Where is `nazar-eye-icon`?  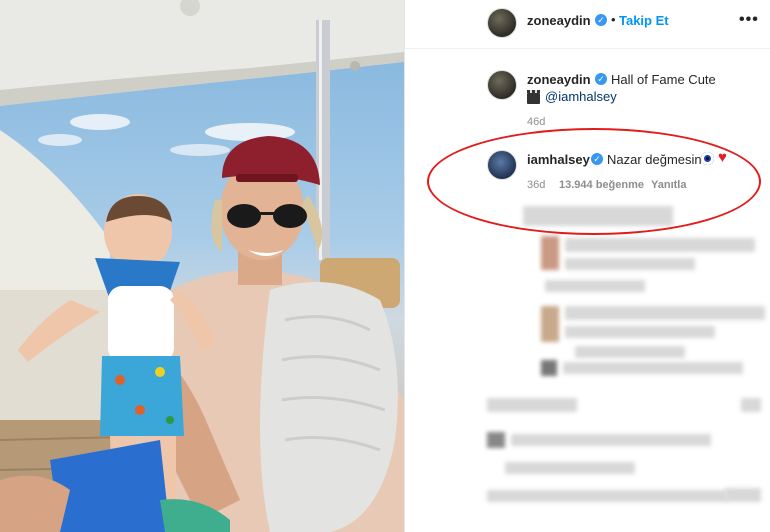 nazar-eye-icon is located at coordinates (707, 158).